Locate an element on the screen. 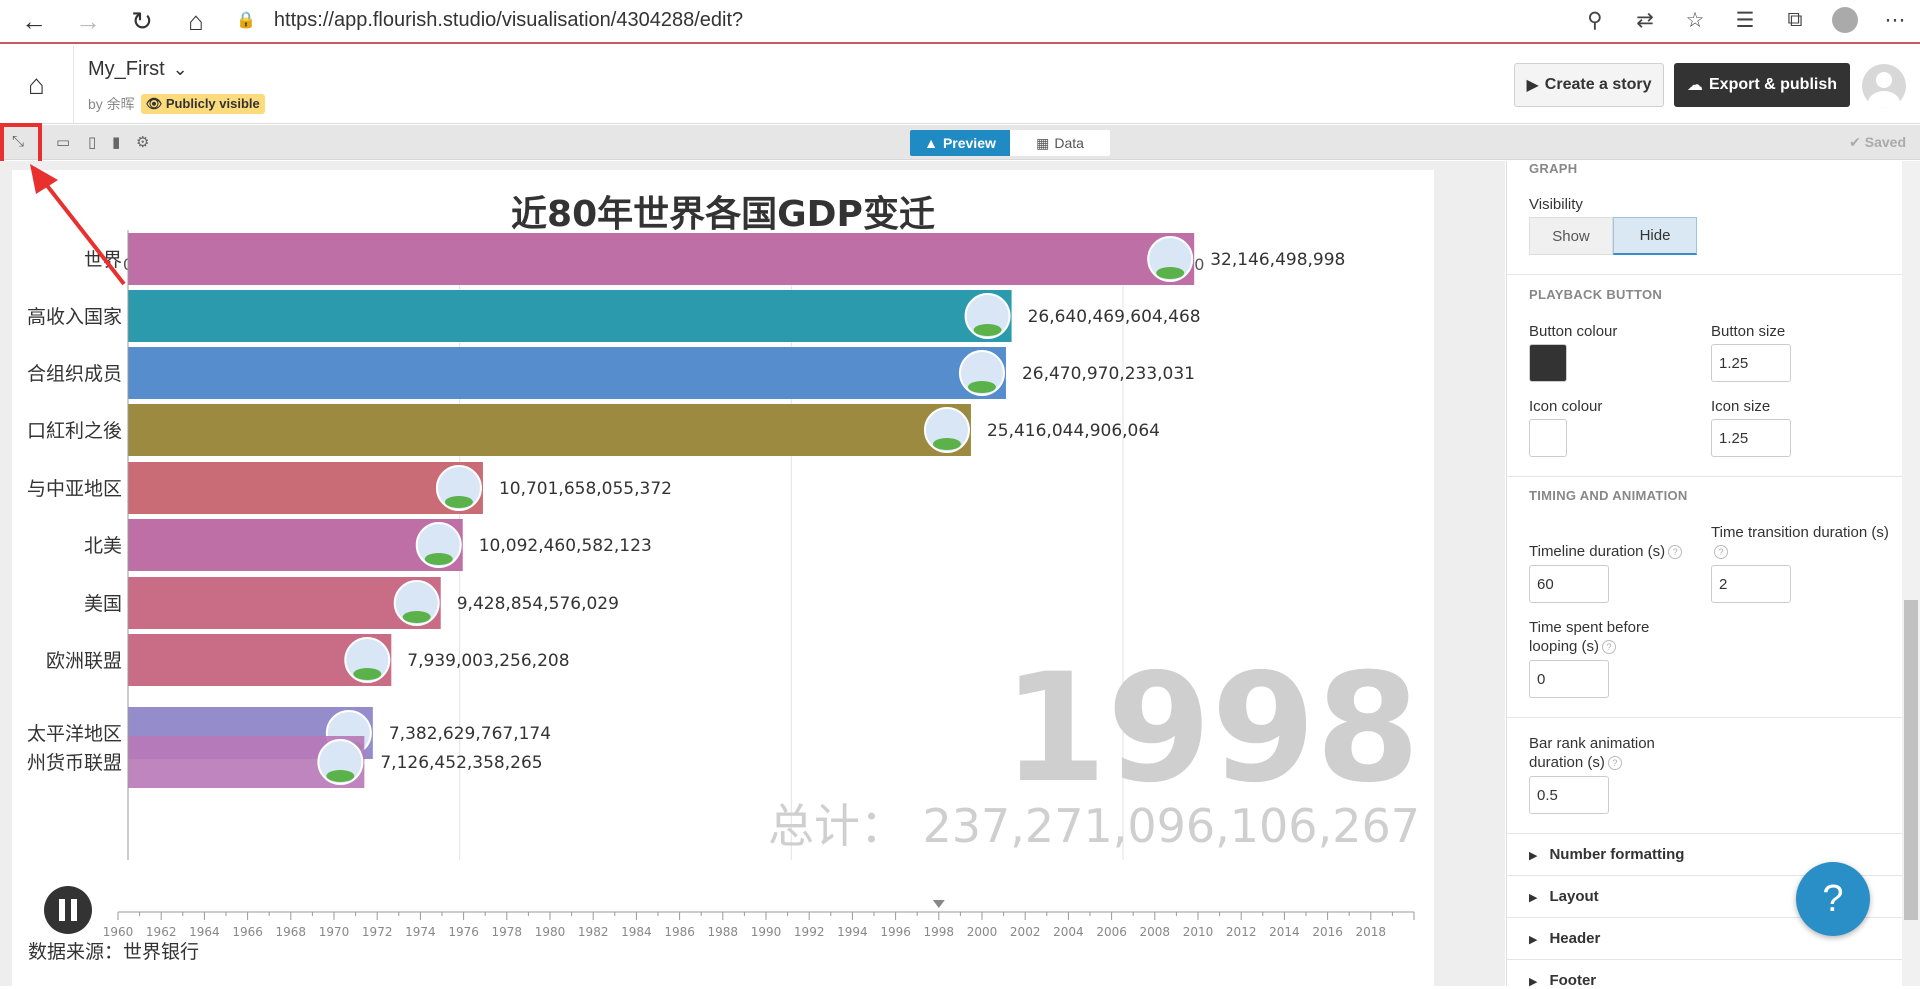  reload-icon: ↻ is located at coordinates (142, 21).